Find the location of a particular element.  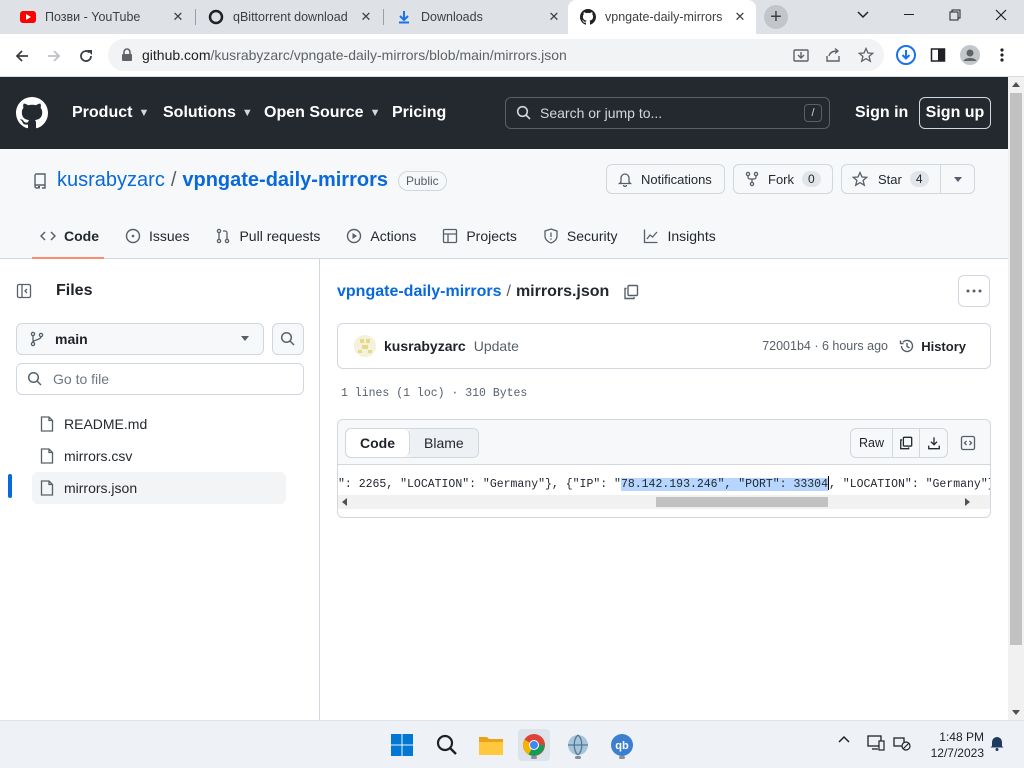

branch-selector: main is located at coordinates (140, 339).